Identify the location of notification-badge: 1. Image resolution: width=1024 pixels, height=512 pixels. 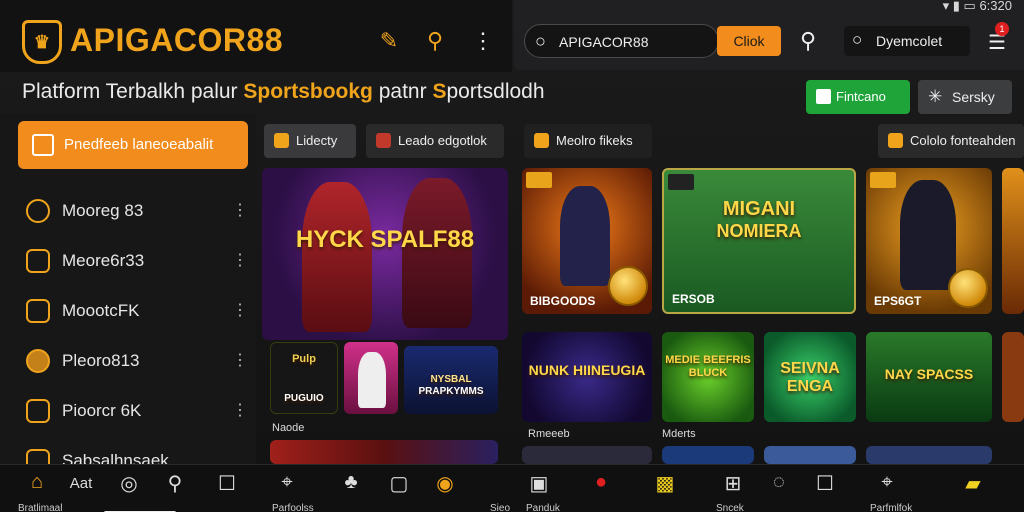
(1002, 29).